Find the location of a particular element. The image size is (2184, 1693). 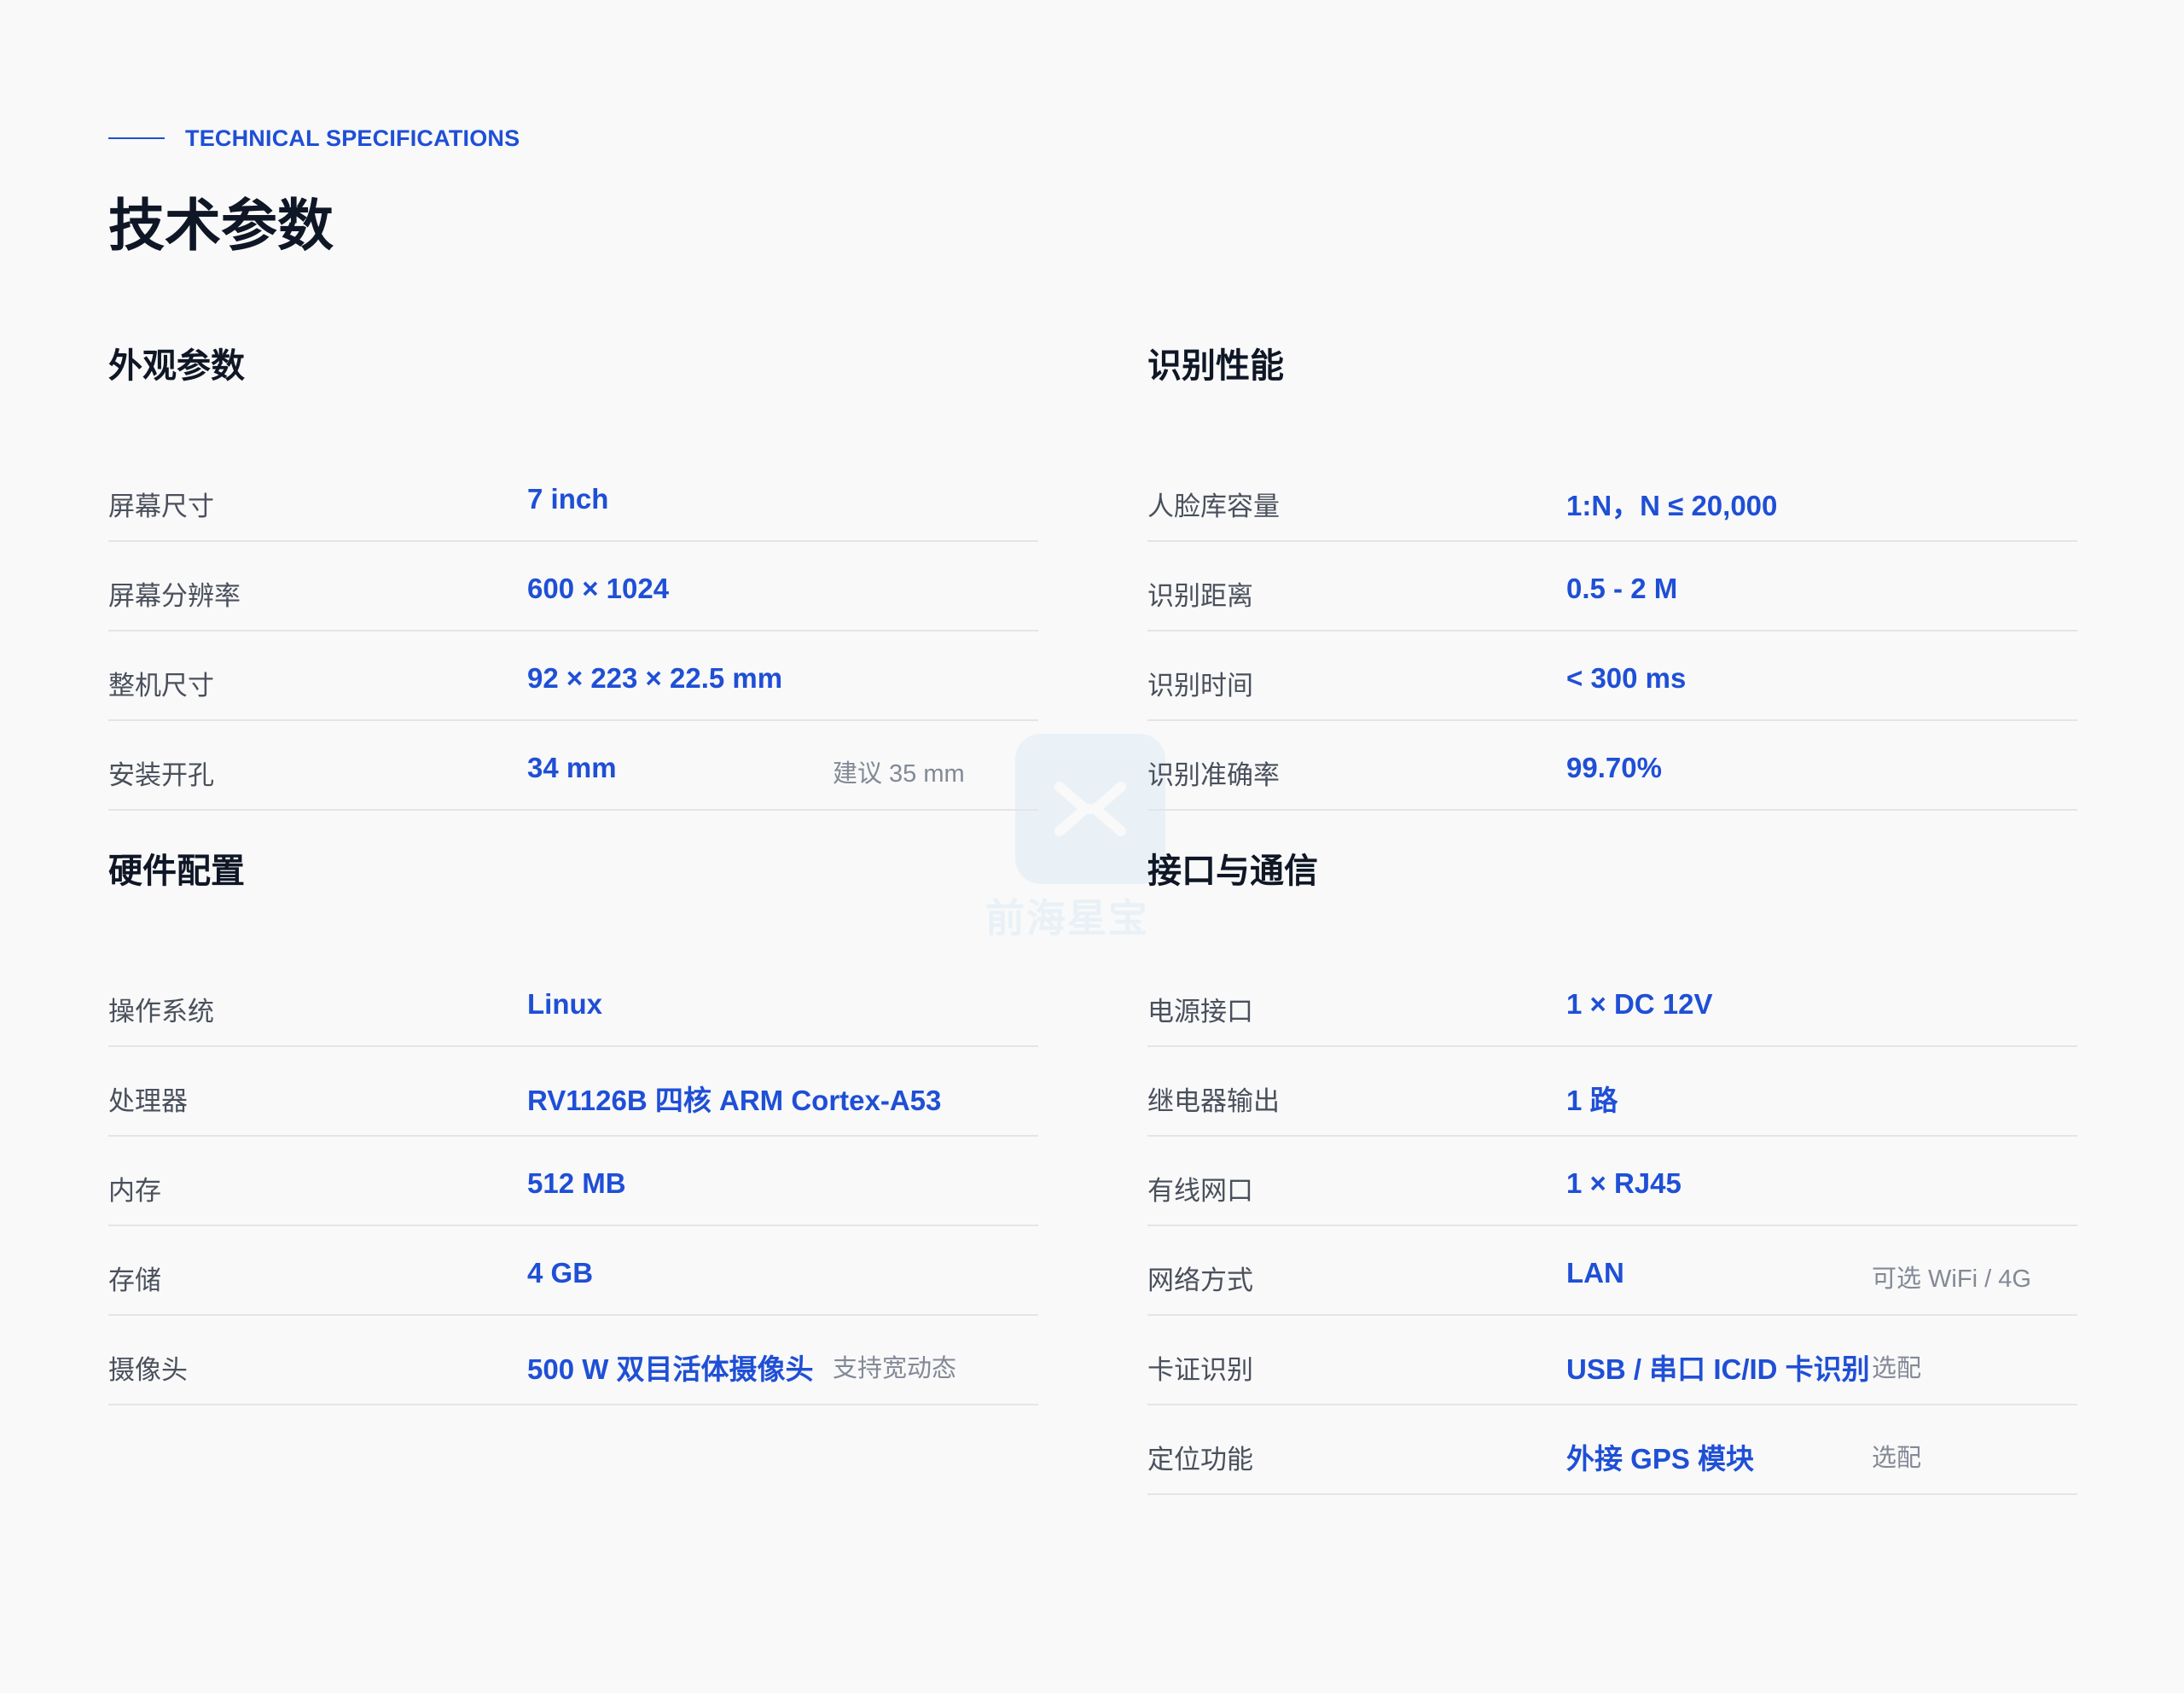

spec-label: 操作系统 is located at coordinates (161, 1012).